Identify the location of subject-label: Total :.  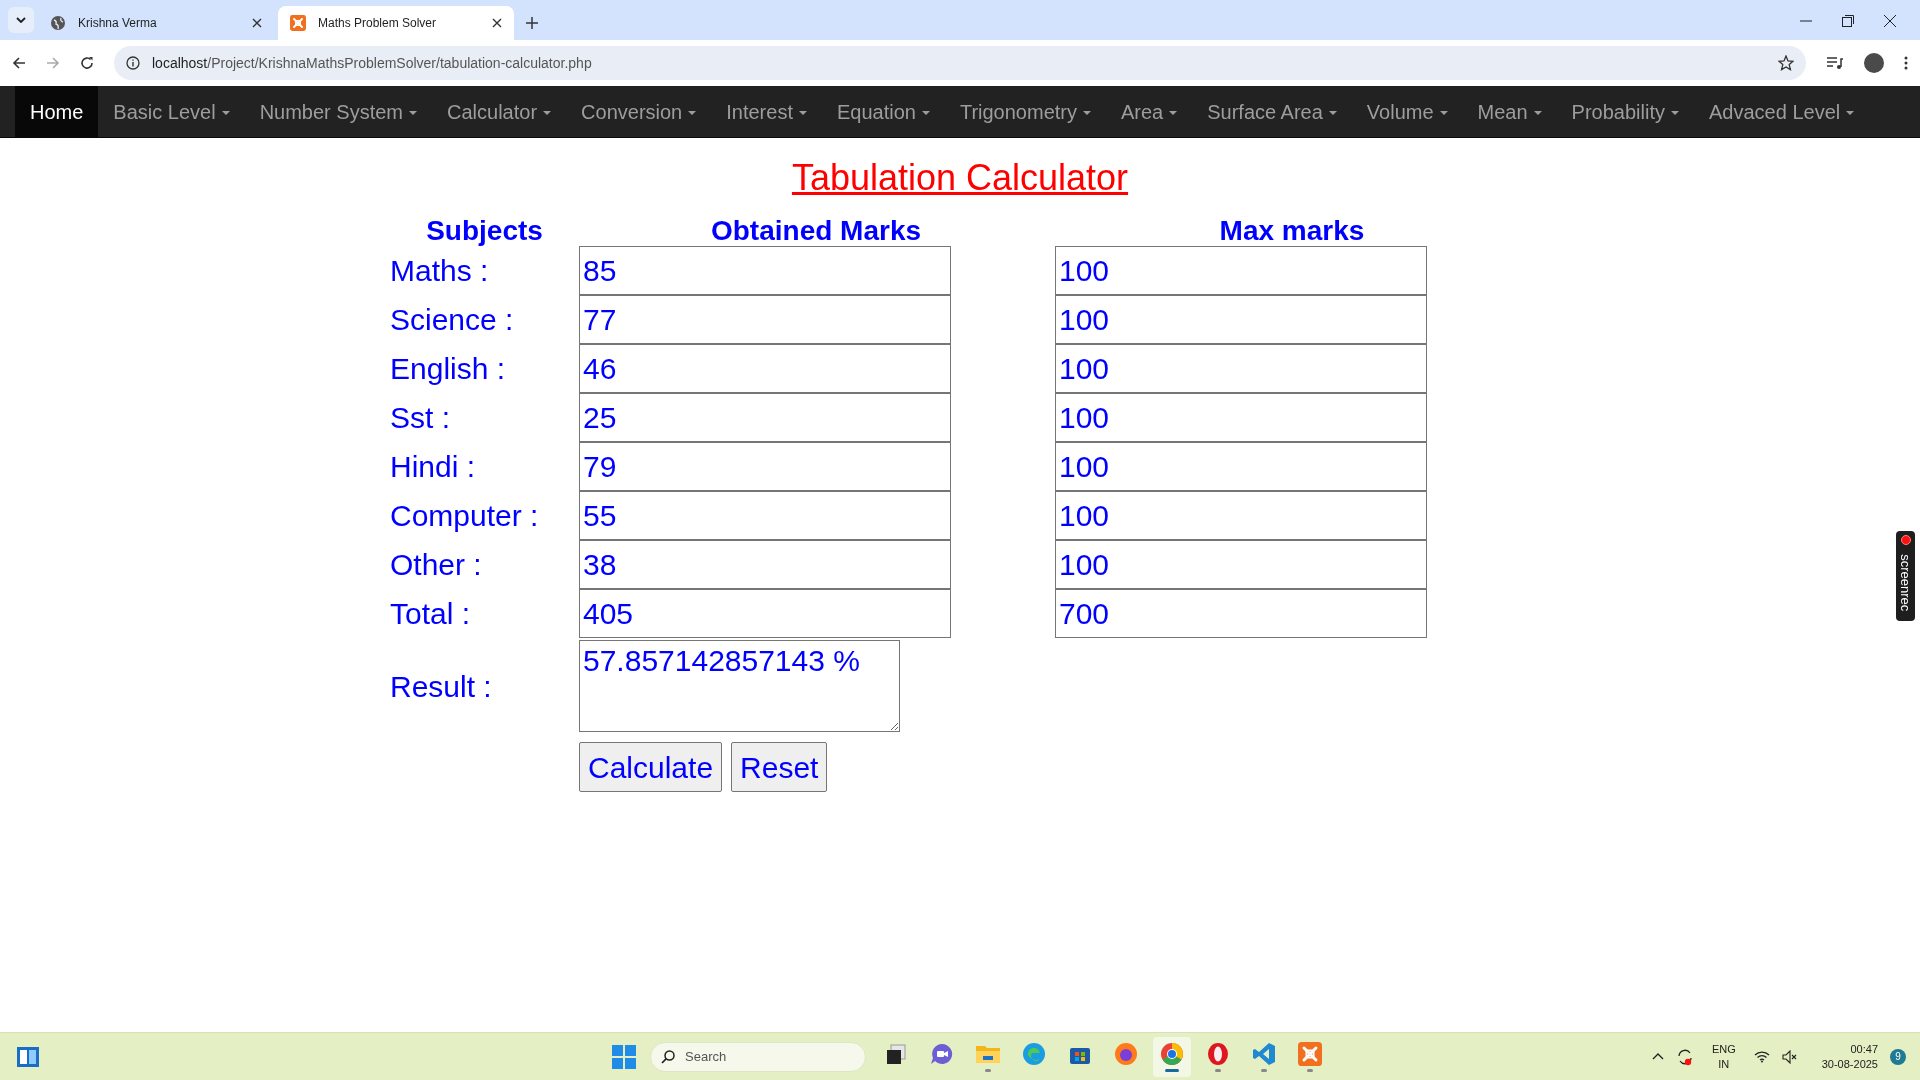
(430, 614).